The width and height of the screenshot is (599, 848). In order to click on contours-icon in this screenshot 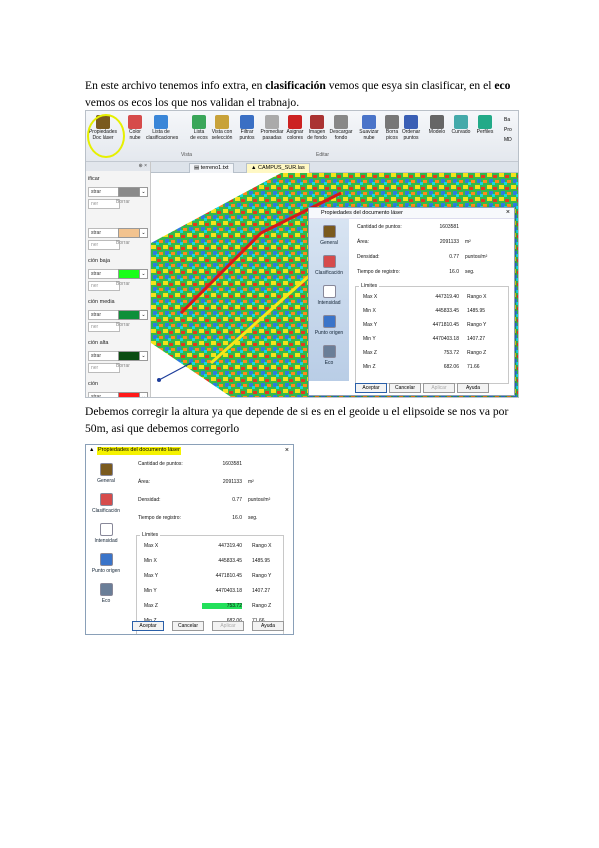, I will do `click(461, 122)`.